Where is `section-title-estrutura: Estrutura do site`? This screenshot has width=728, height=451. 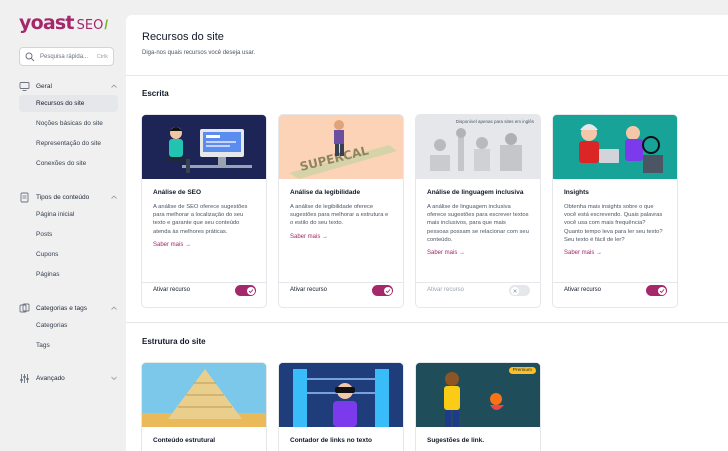
section-title-estrutura: Estrutura do site is located at coordinates (174, 341).